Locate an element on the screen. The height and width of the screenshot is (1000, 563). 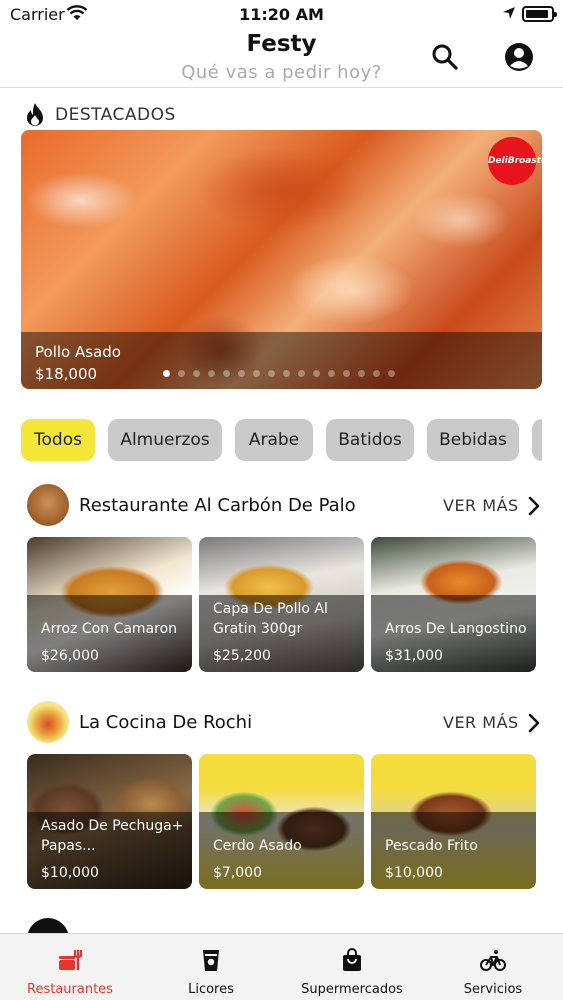
status-bar: Carrier 11:20 AM is located at coordinates (281, 14).